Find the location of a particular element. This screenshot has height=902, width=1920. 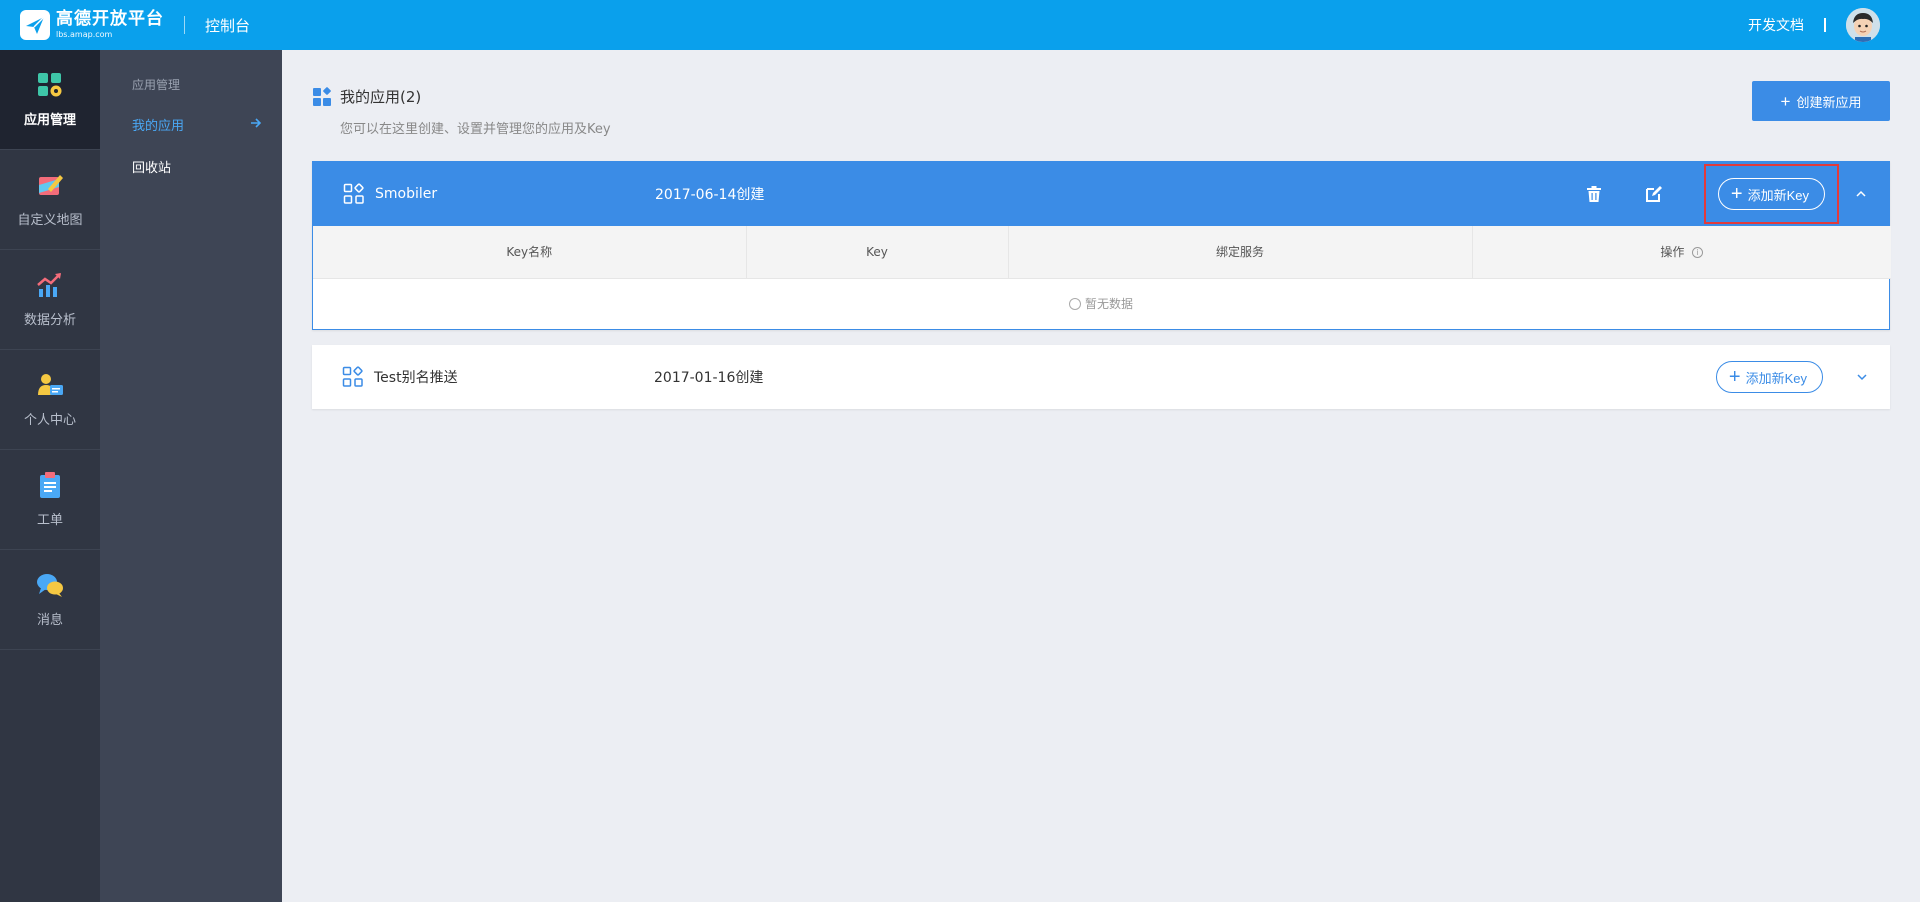

subnav-item-my-apps: 我的应用 is located at coordinates (191, 124).